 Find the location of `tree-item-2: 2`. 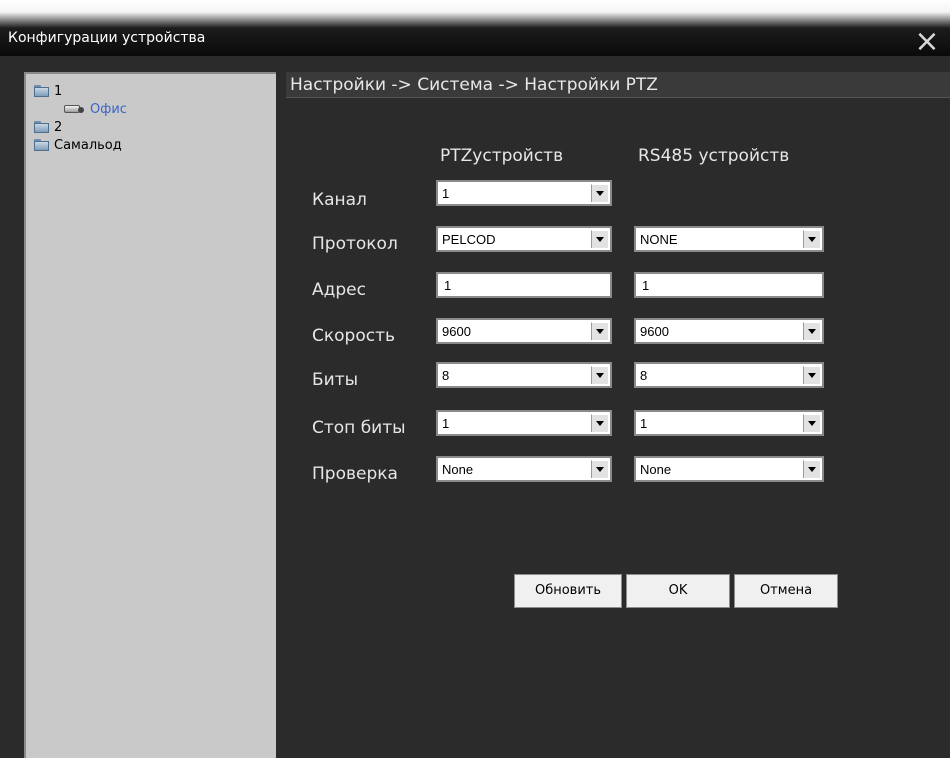

tree-item-2: 2 is located at coordinates (48, 127).